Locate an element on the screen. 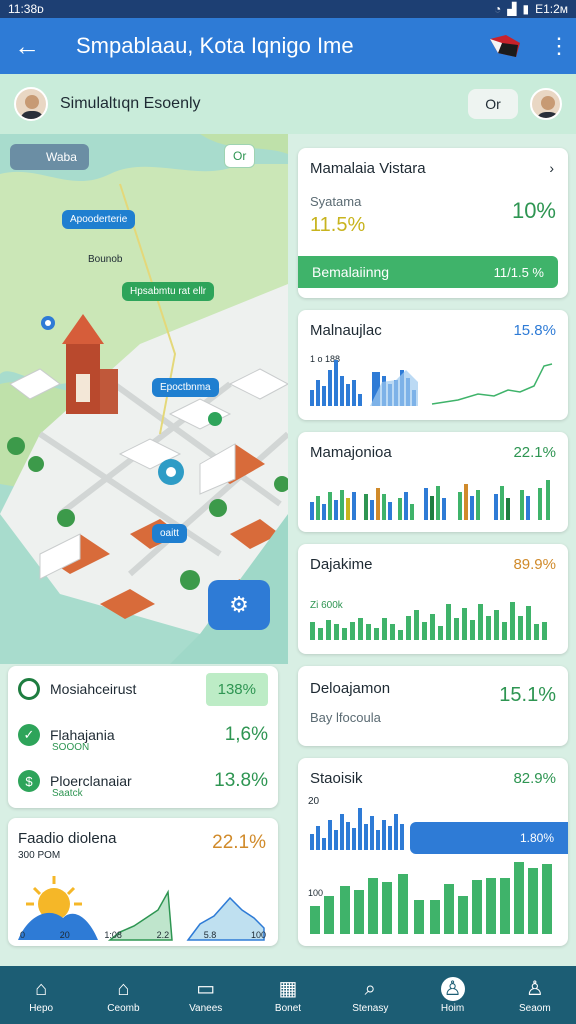 The image size is (576, 1024). nav-item-stenasy: ⌕ Stenasy is located at coordinates (370, 995).